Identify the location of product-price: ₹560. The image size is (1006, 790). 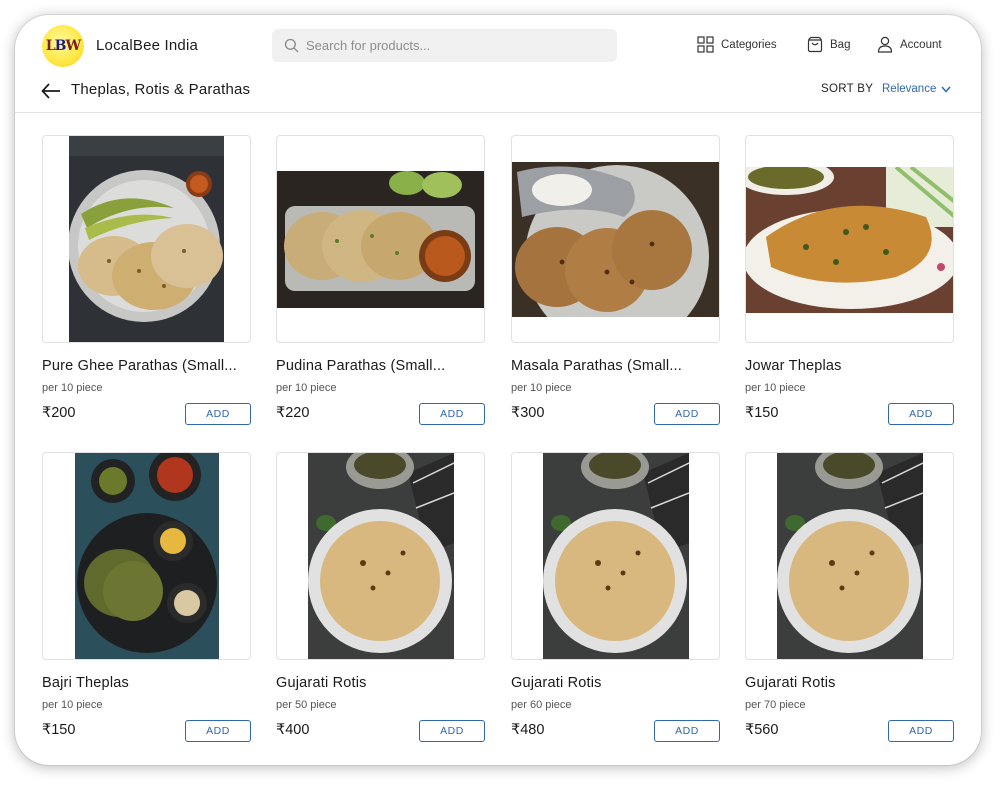
(762, 730).